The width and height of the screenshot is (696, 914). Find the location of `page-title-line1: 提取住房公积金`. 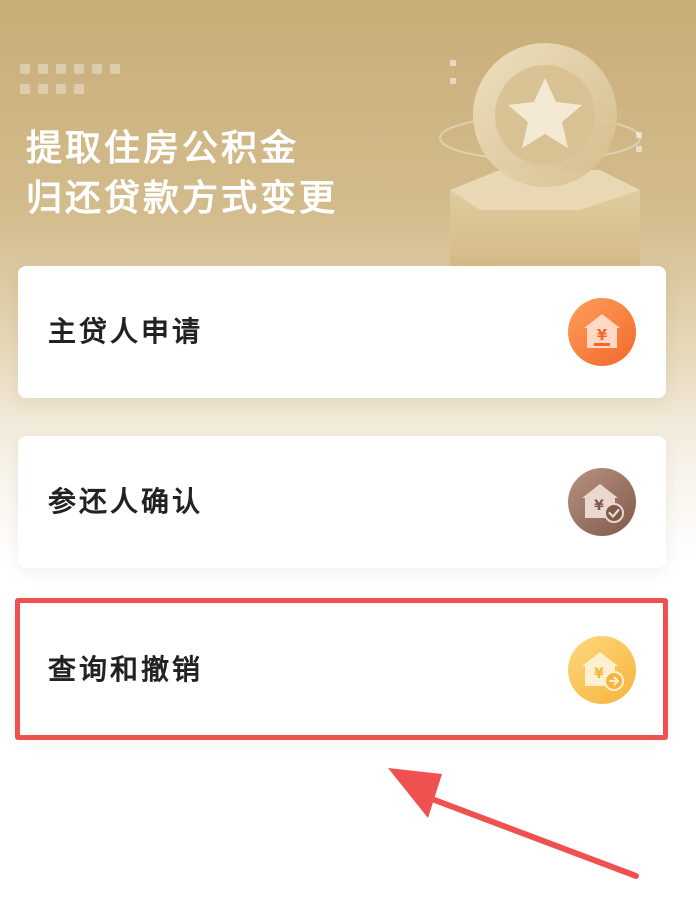

page-title-line1: 提取住房公积金 is located at coordinates (163, 148).